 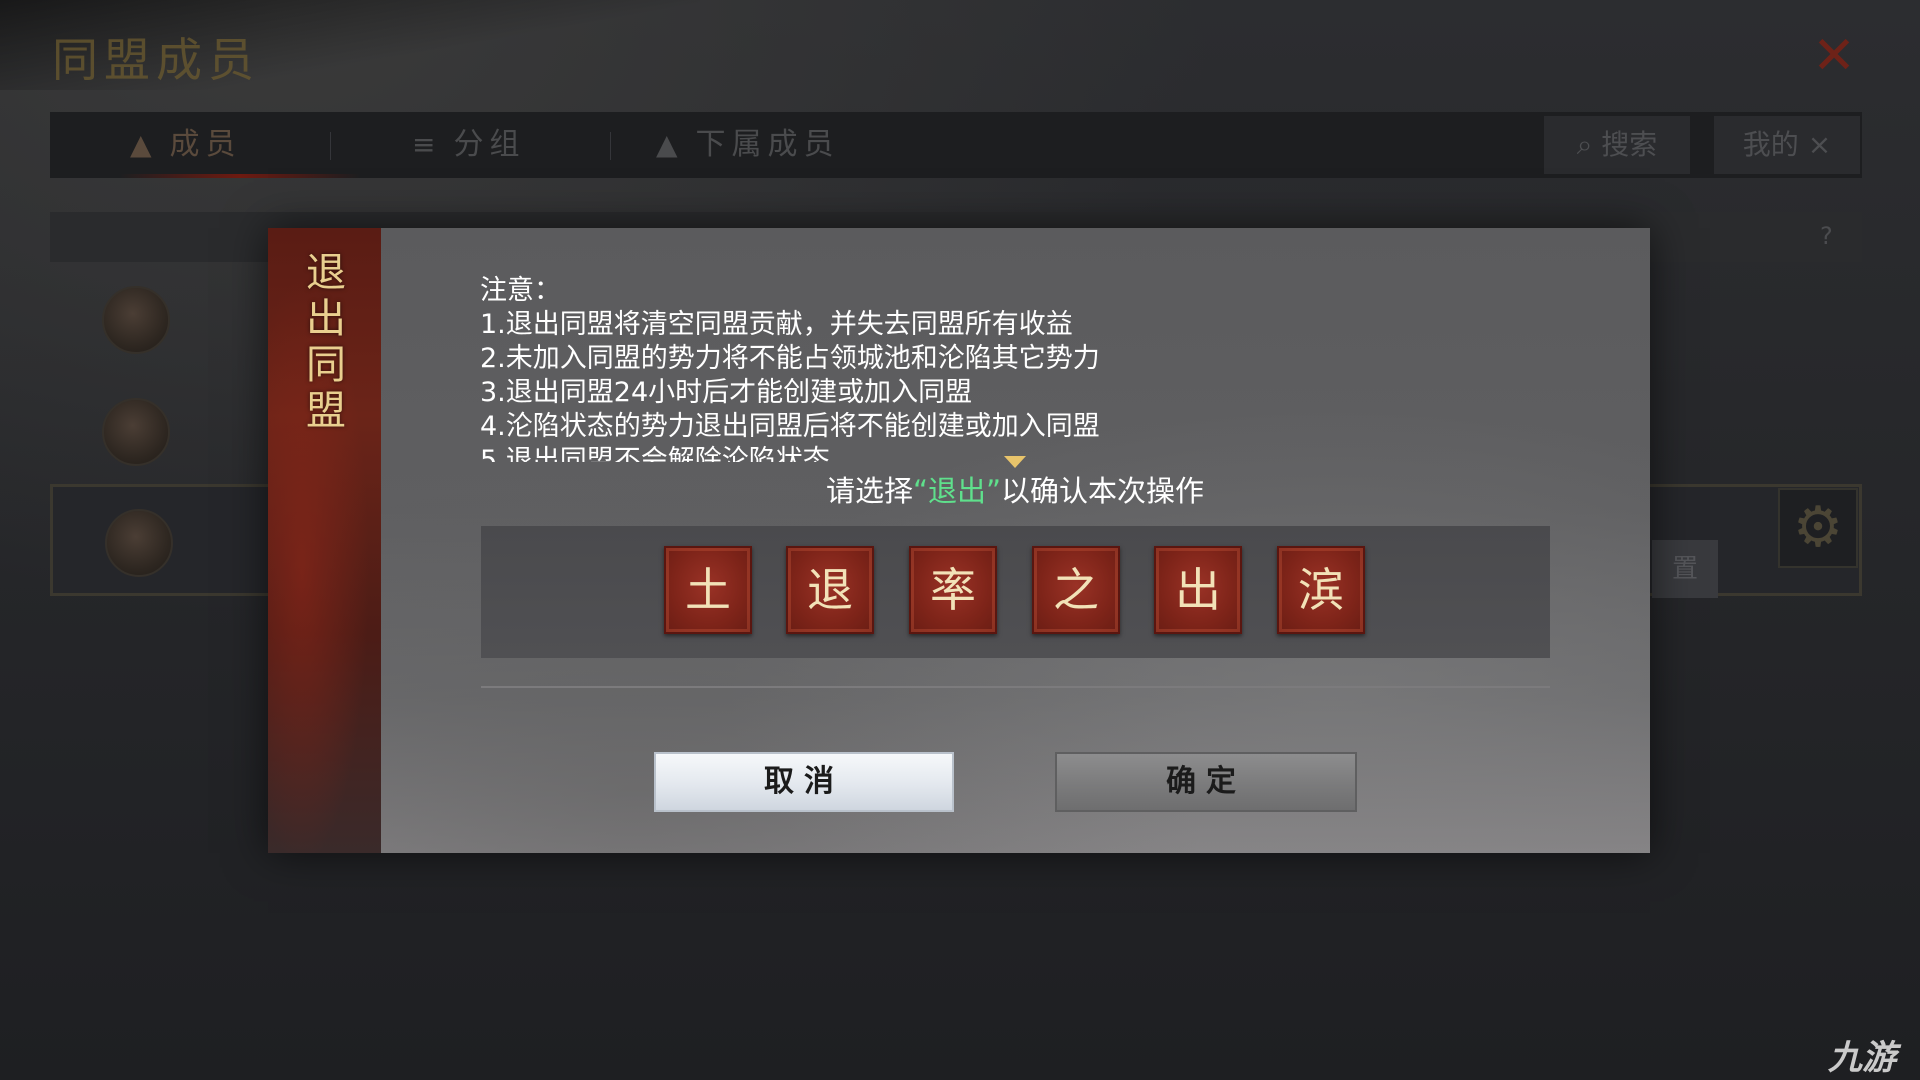 What do you see at coordinates (326, 319) in the screenshot?
I see `title-char: 出` at bounding box center [326, 319].